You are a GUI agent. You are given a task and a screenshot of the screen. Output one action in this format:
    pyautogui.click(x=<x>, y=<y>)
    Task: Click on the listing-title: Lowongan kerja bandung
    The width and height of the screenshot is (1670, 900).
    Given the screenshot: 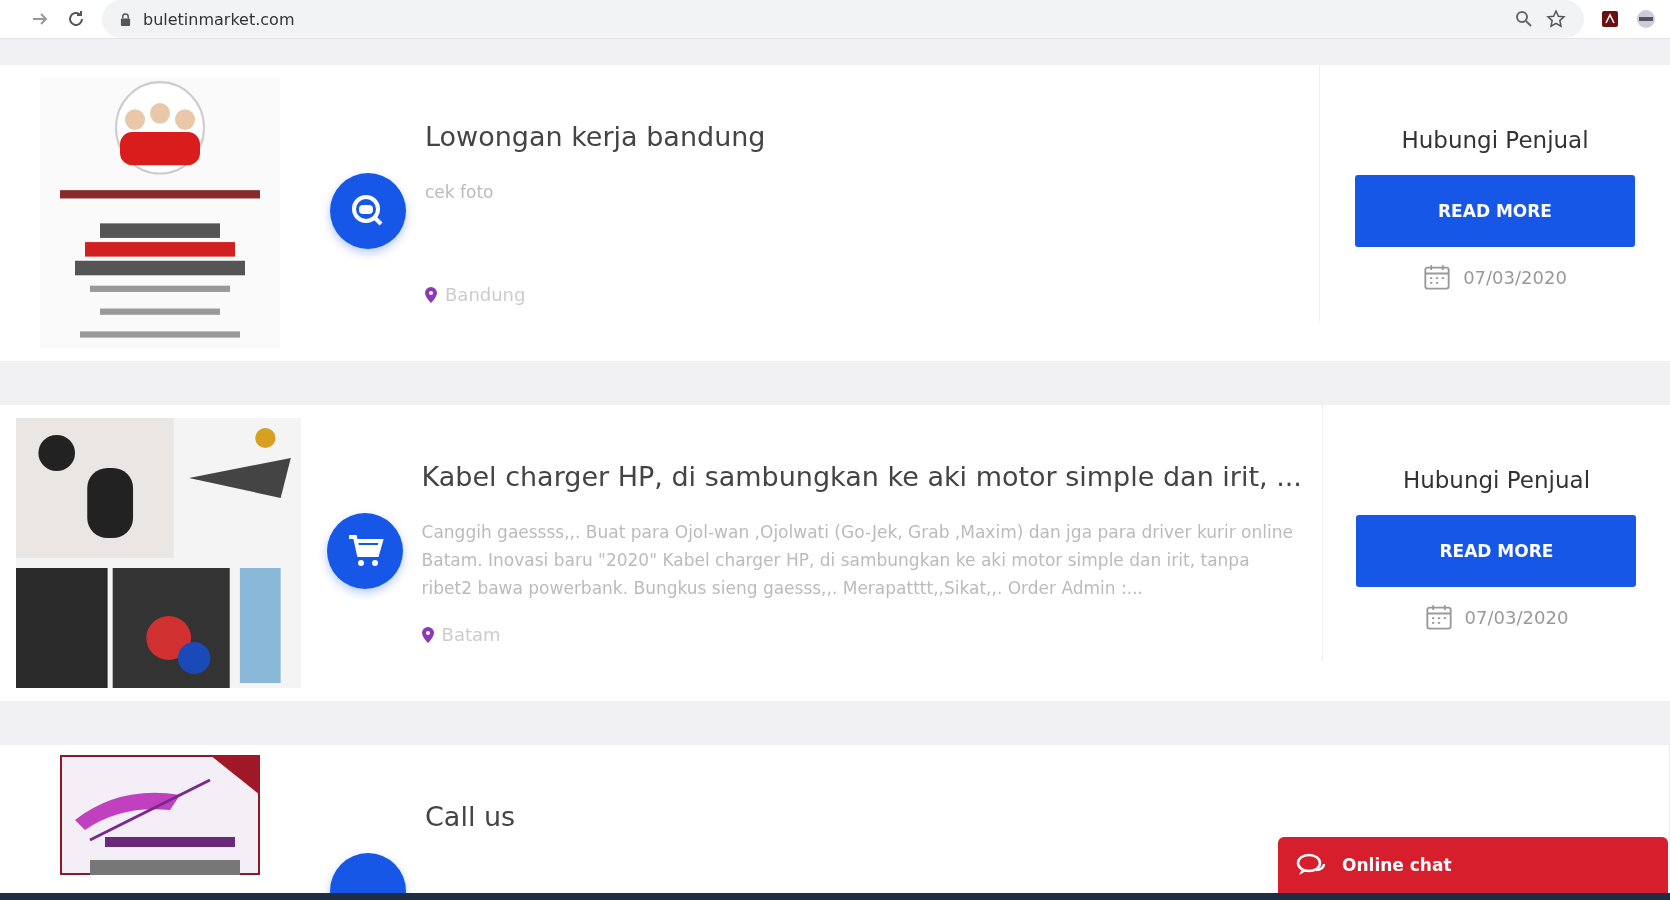 What is the action you would take?
    pyautogui.click(x=862, y=136)
    